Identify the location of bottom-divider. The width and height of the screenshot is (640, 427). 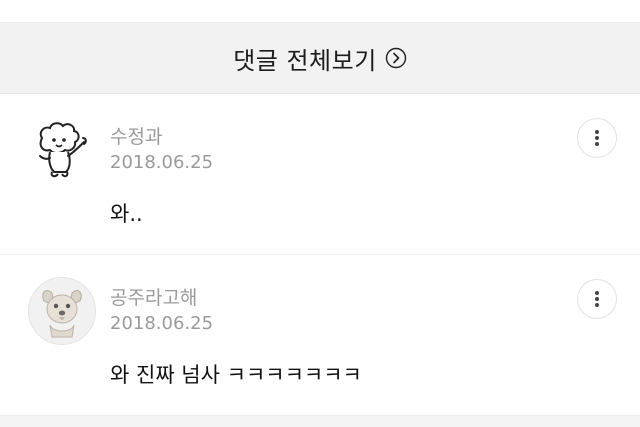
(320, 421).